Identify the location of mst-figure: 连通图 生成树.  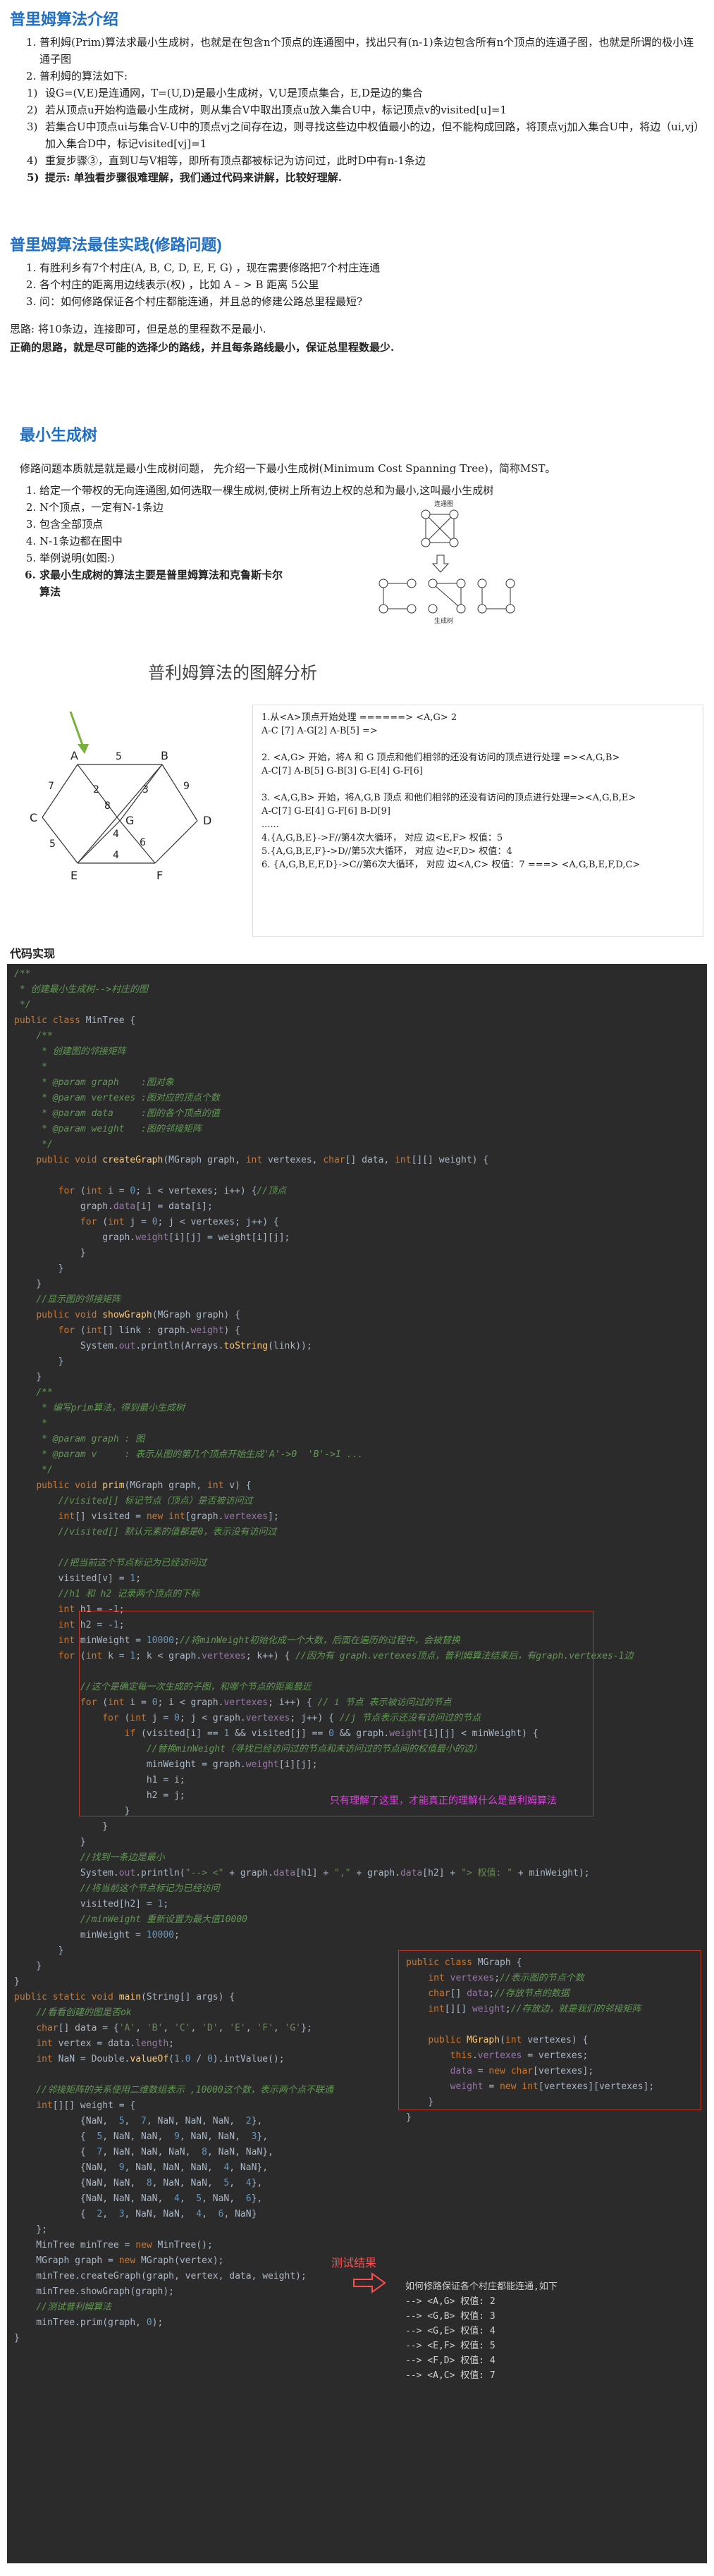
(447, 562).